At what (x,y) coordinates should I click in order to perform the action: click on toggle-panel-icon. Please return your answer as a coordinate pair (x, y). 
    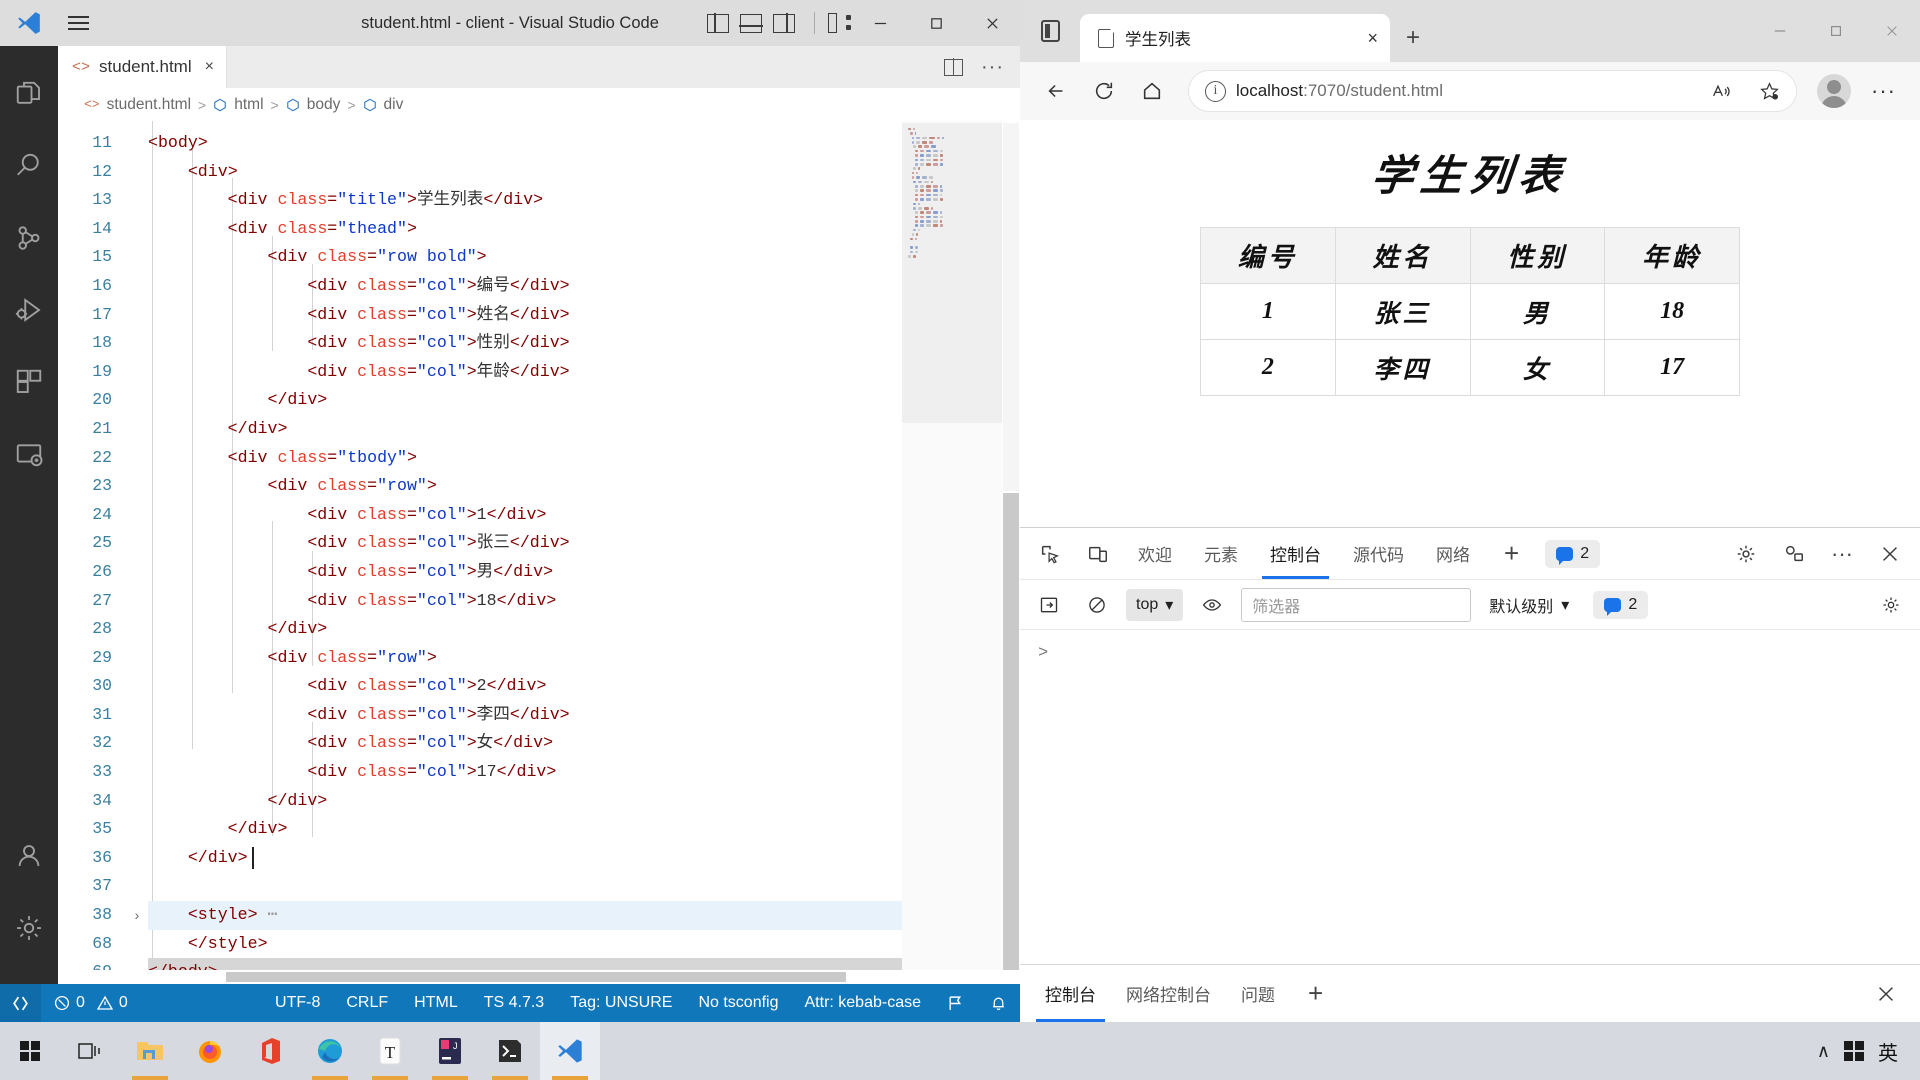
    Looking at the image, I should click on (751, 23).